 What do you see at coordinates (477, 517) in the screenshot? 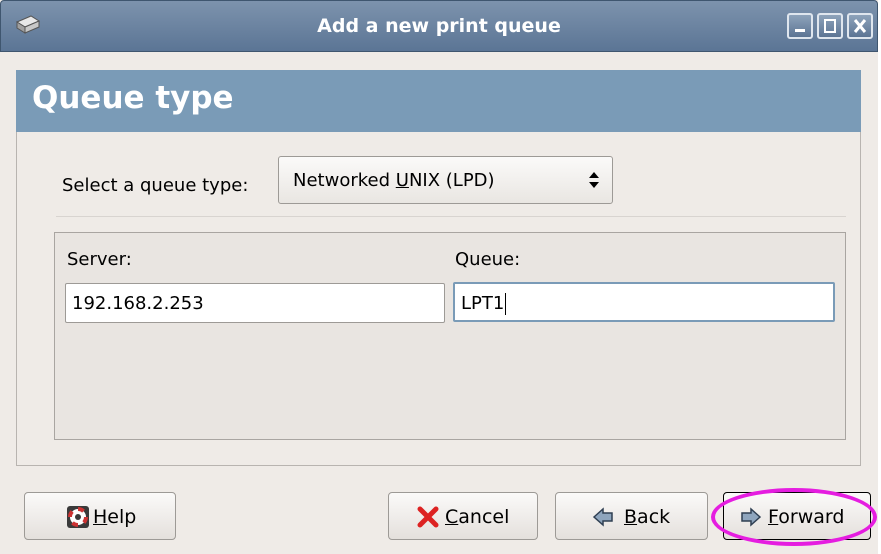
I see `cancel-label: Cancel` at bounding box center [477, 517].